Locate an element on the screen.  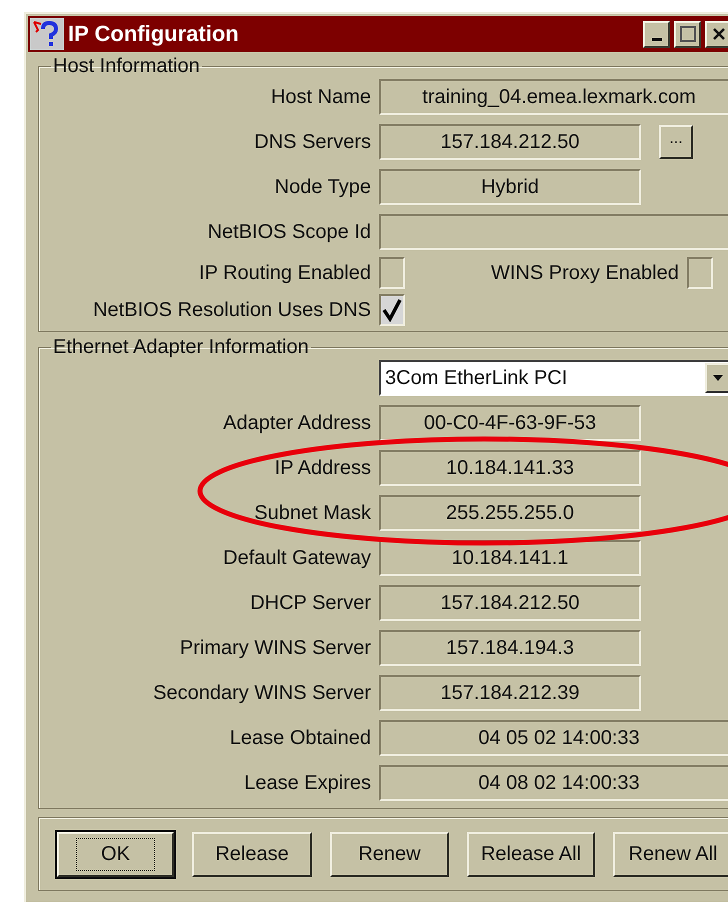
read-only-field: 04 08 02 14:00:33 is located at coordinates (553, 783).